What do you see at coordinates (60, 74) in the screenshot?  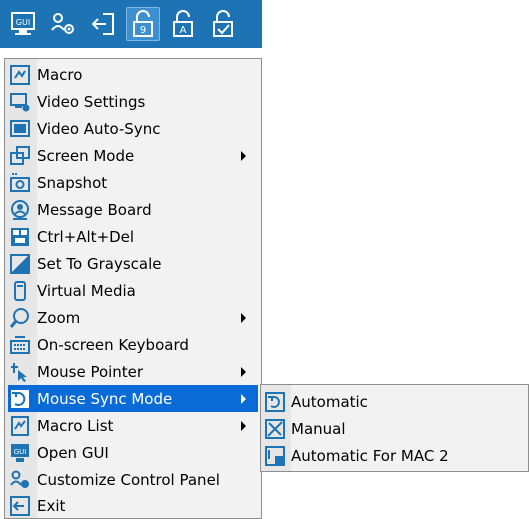 I see `menu-item-label: Macro` at bounding box center [60, 74].